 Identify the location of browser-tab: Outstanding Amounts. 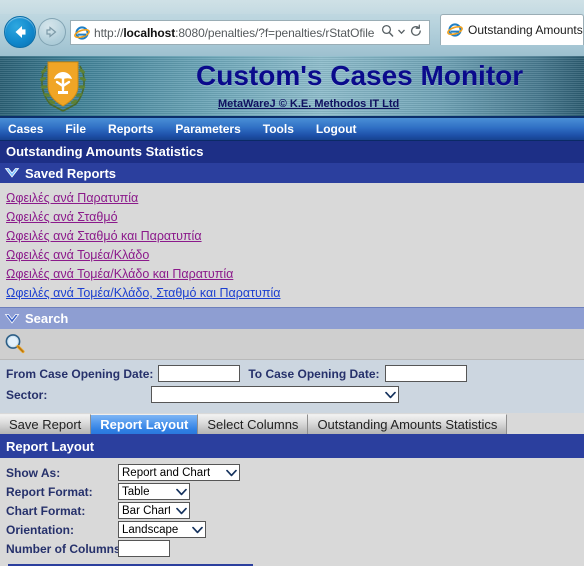
(512, 29).